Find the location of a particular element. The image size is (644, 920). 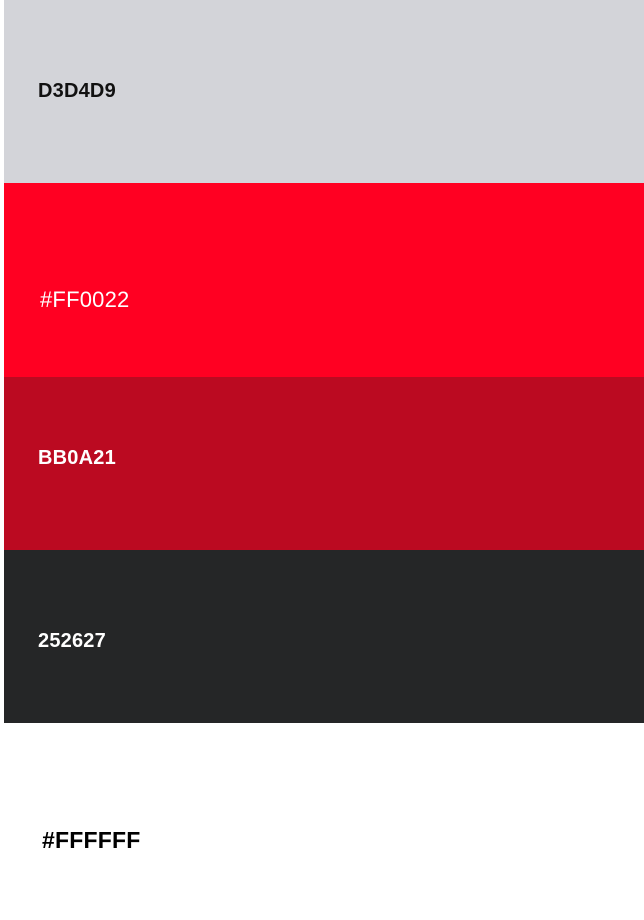

swatch-label: #FF0022 is located at coordinates (85, 299).